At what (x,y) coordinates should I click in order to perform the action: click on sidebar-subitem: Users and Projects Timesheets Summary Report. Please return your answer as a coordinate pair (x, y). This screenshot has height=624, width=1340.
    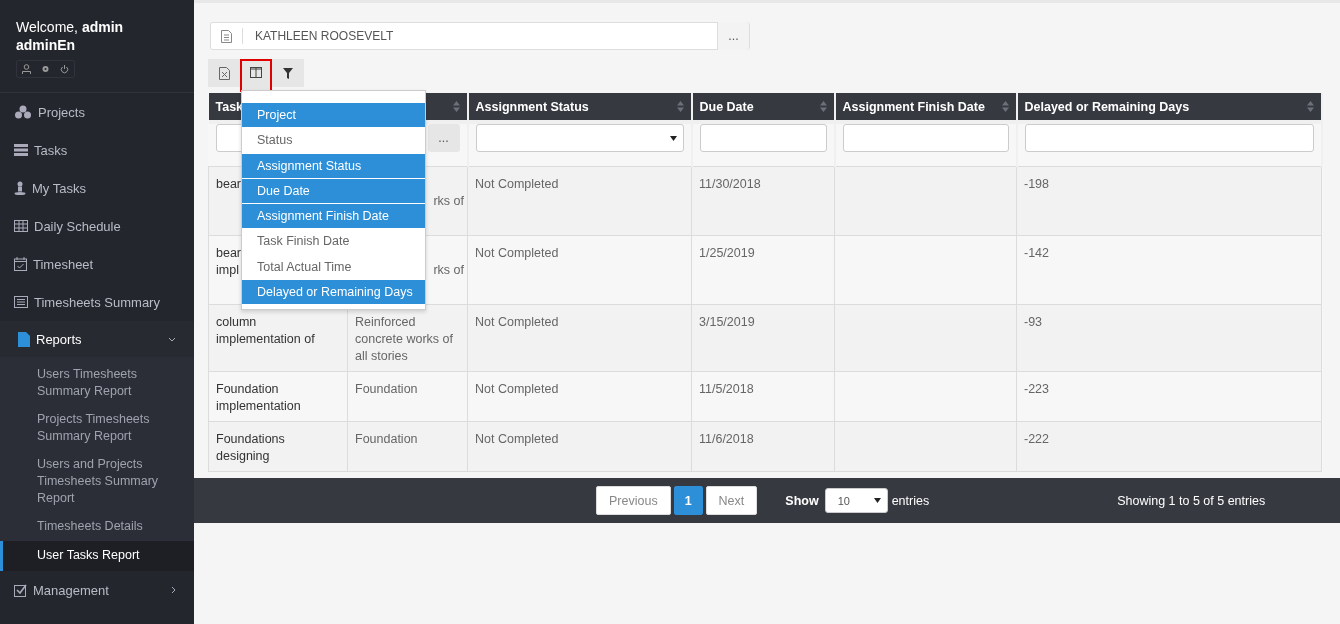
    Looking at the image, I should click on (97, 482).